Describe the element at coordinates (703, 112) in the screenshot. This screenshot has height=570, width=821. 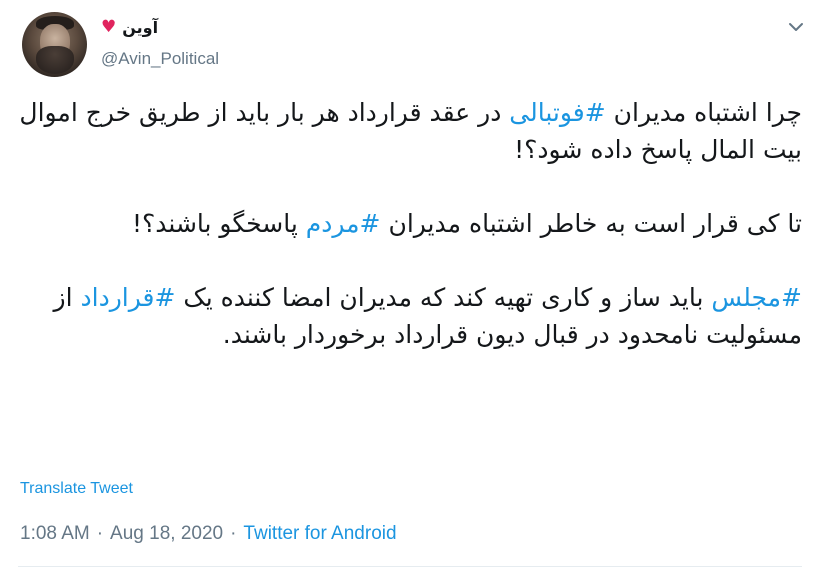
I see `tweet-text-segment: چرا اشتباه مدیران` at that location.